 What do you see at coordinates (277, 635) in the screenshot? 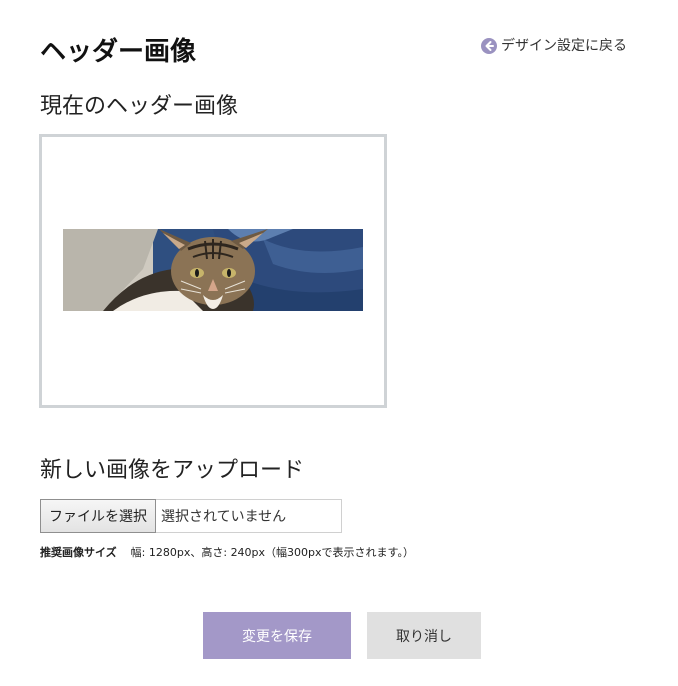
I see `save-button: 変更を保存` at bounding box center [277, 635].